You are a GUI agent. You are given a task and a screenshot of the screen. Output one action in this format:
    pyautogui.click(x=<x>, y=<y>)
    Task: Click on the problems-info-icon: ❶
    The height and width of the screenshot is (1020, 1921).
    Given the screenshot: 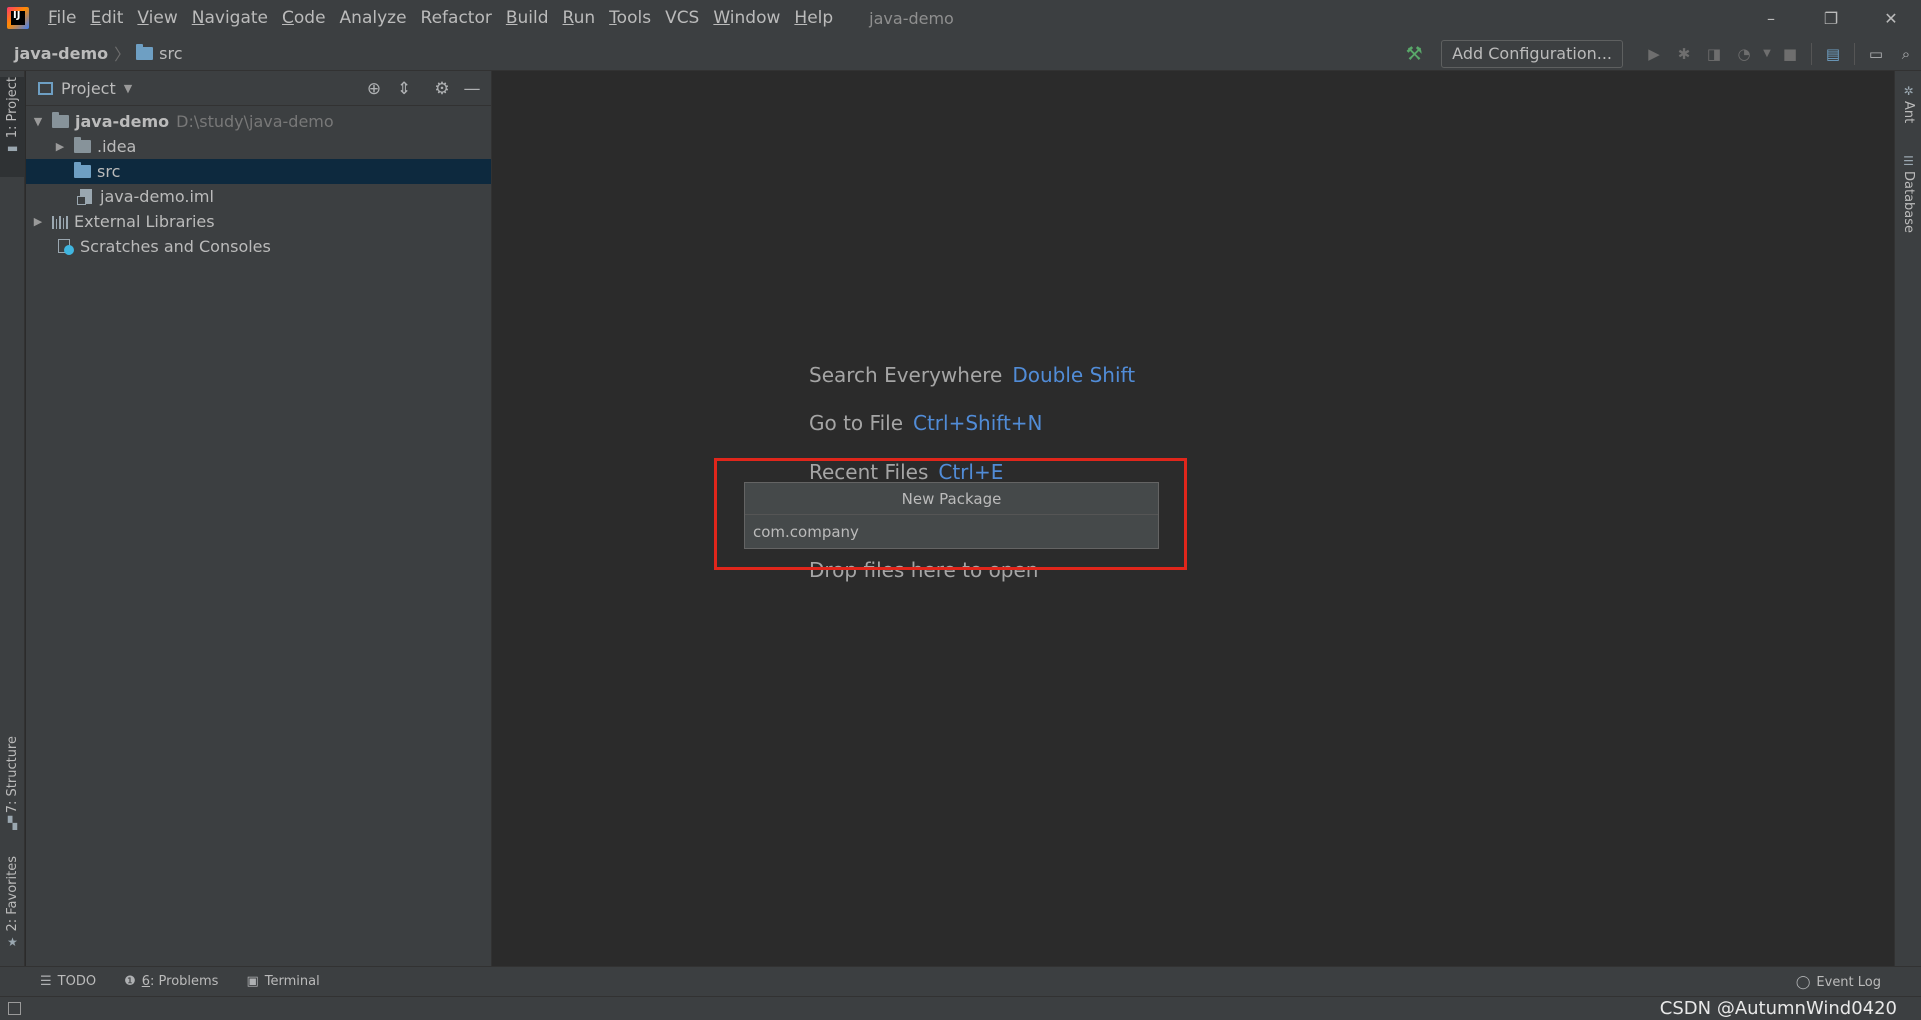 What is the action you would take?
    pyautogui.click(x=130, y=981)
    